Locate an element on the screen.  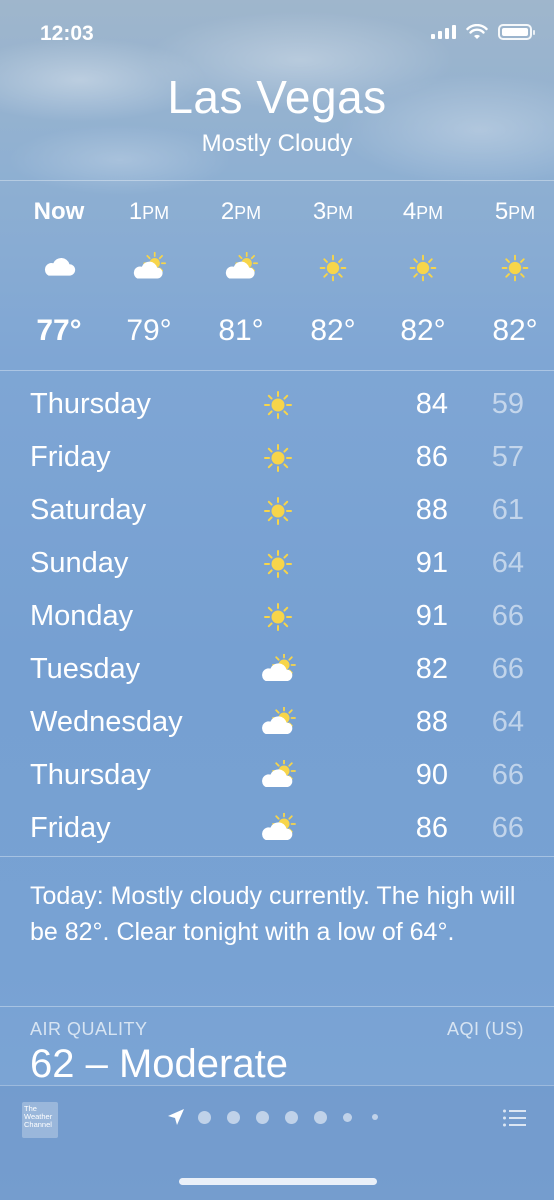
day-low-temp: 57 is located at coordinates (507, 457).